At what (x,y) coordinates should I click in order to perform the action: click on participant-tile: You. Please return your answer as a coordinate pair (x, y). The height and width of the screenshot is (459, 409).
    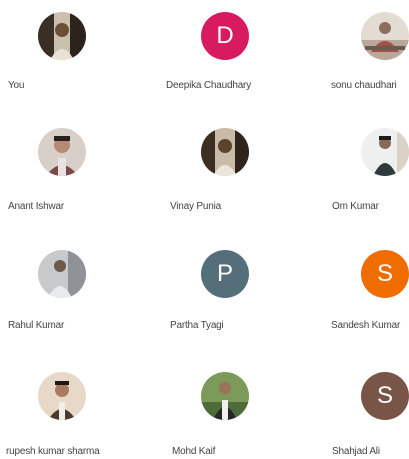
    Looking at the image, I should click on (65, 55).